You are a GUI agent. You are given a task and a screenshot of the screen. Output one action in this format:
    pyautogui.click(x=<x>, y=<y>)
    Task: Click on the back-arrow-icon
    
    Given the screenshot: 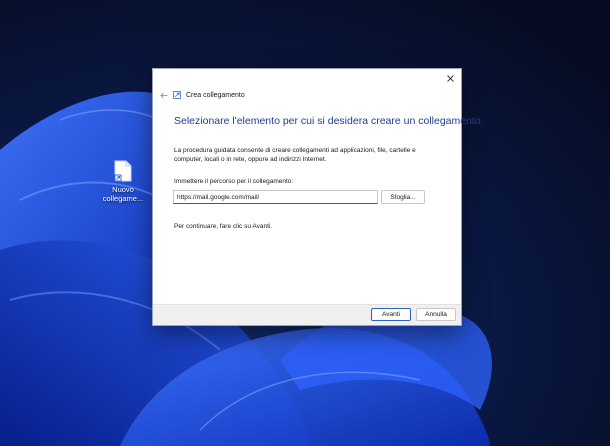 What is the action you would take?
    pyautogui.click(x=164, y=95)
    